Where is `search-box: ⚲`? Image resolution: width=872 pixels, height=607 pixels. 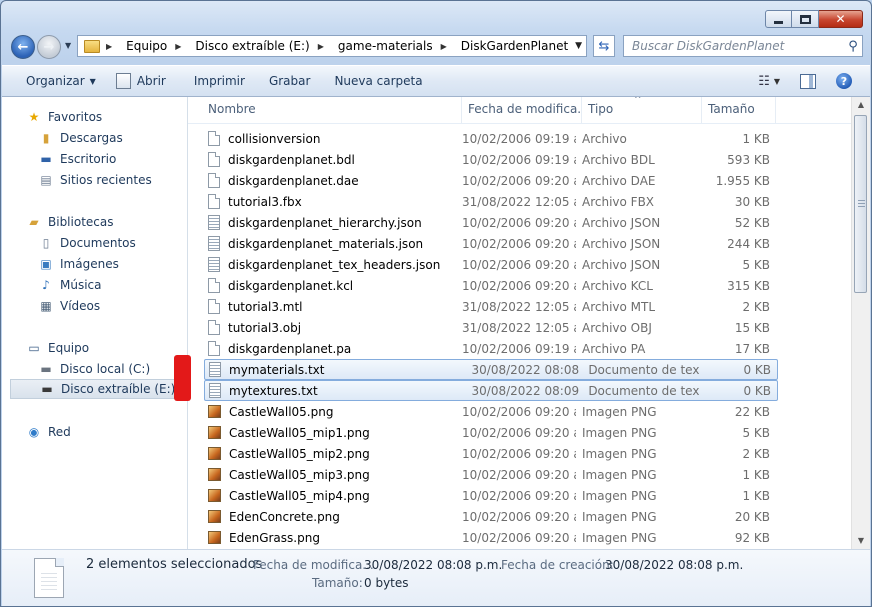
search-box: ⚲ is located at coordinates (743, 46).